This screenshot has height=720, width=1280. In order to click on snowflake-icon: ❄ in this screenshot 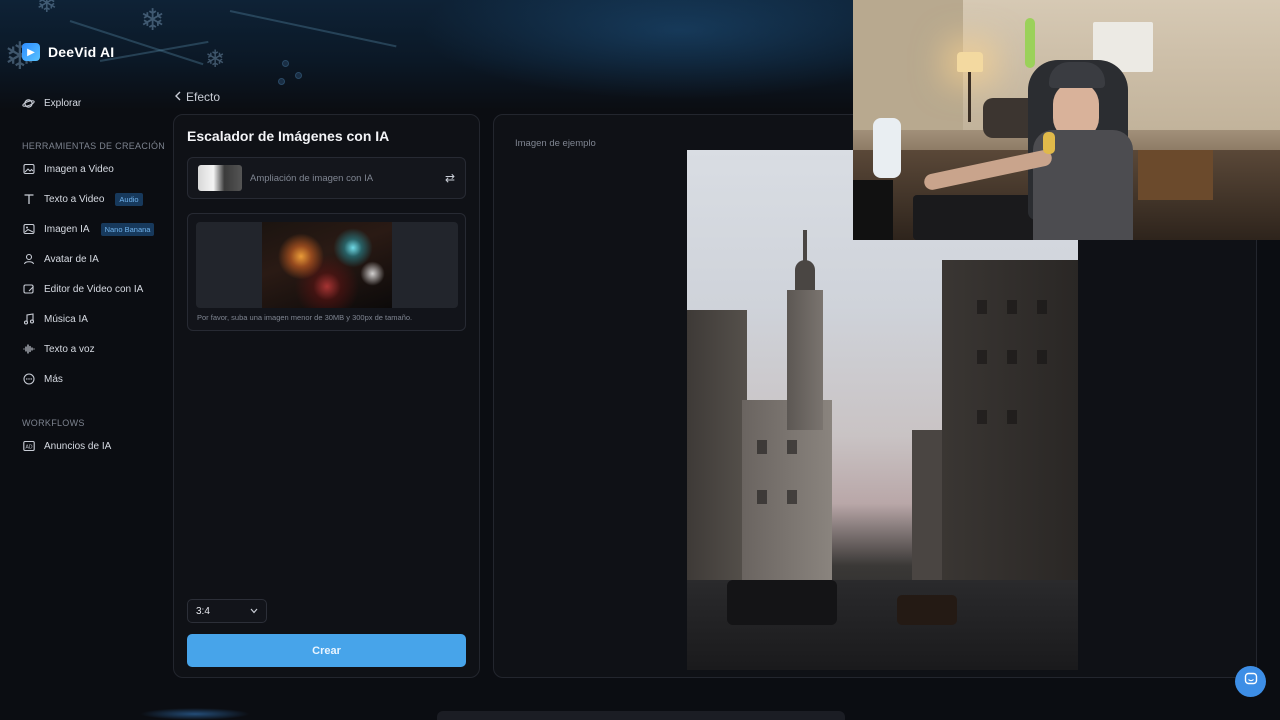, I will do `click(215, 59)`.